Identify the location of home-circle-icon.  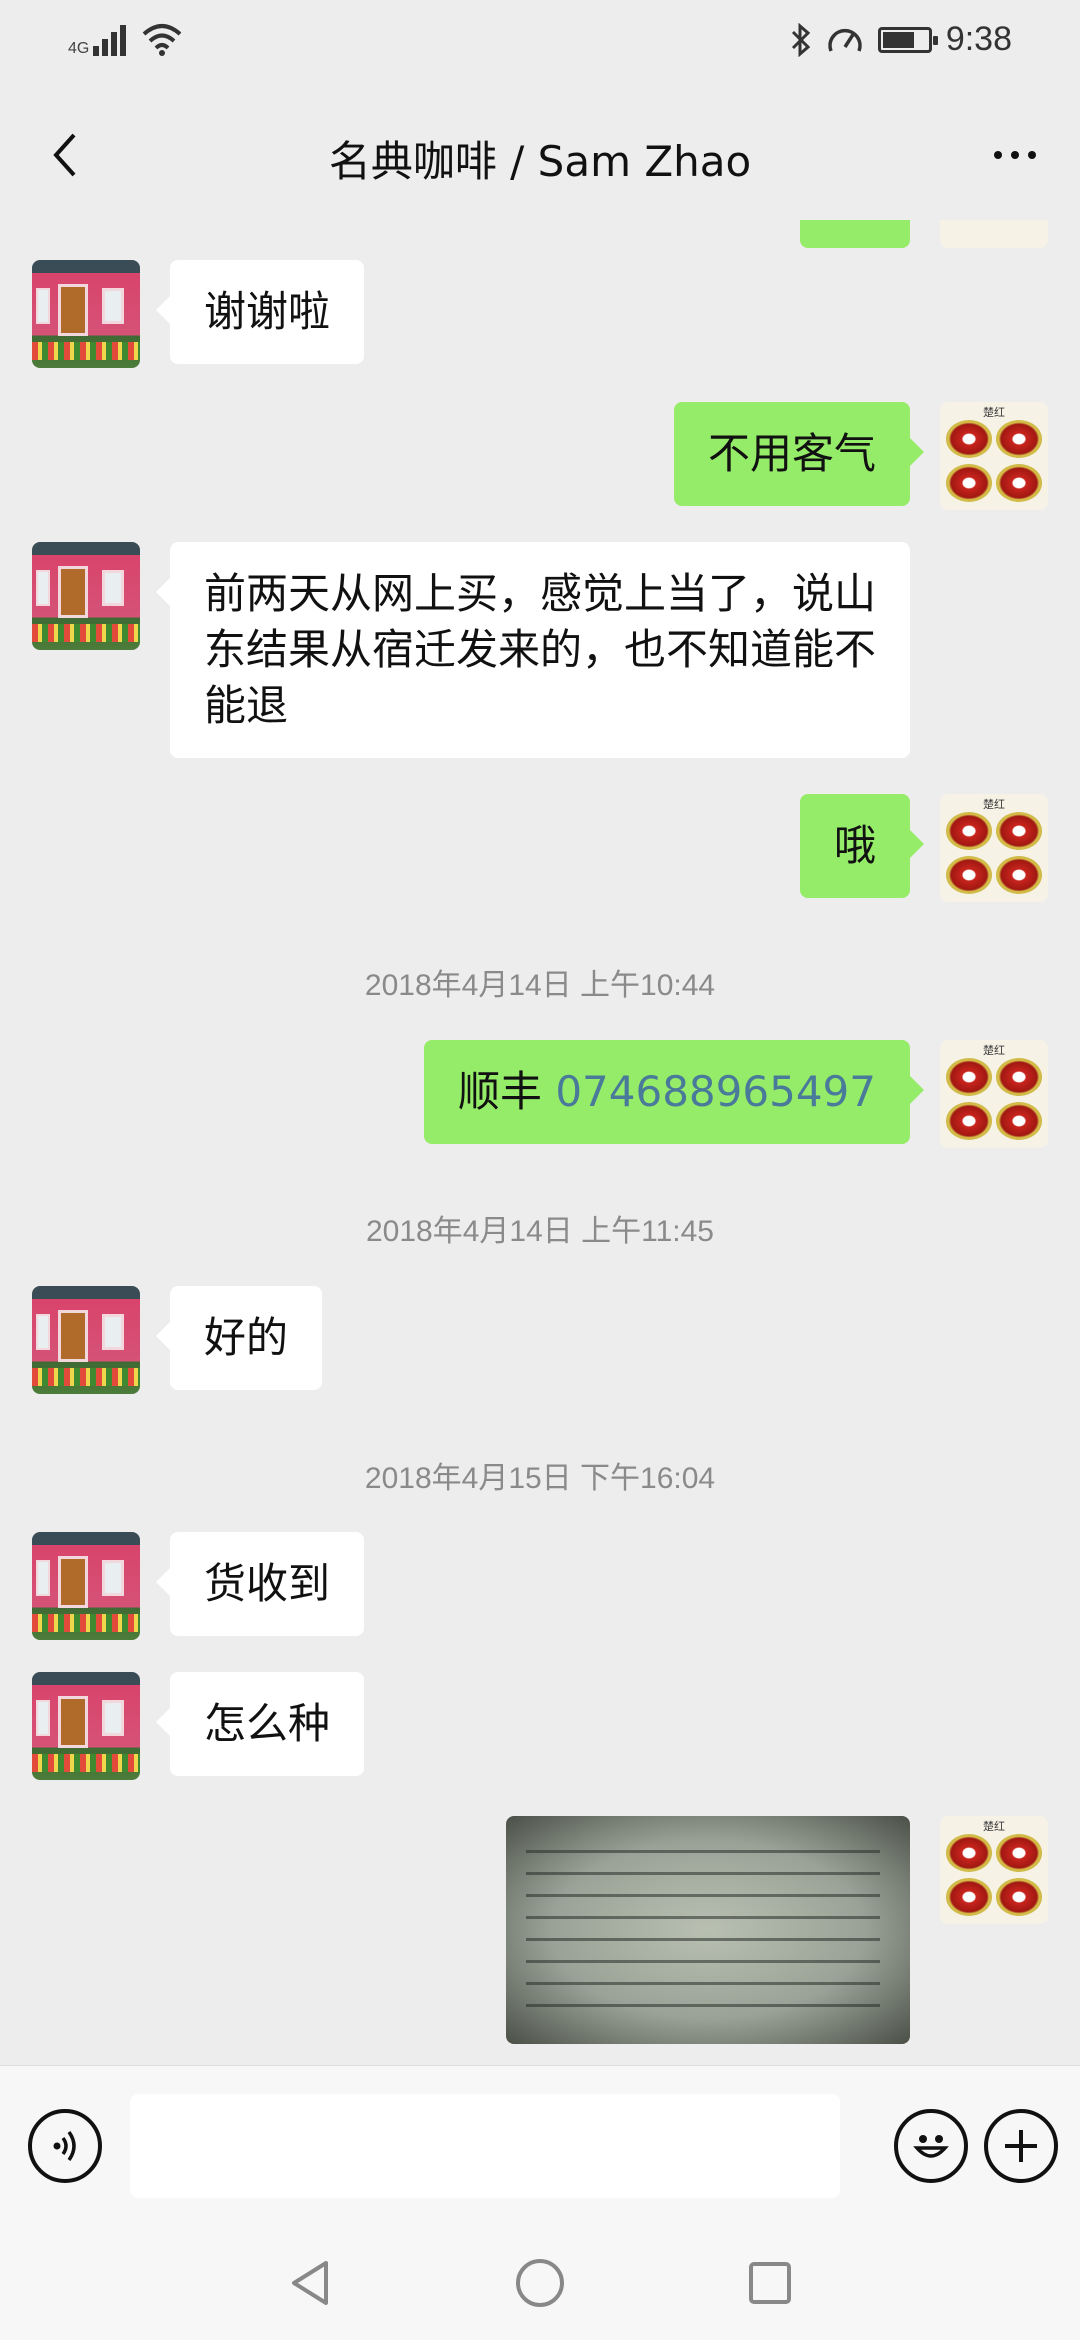
(540, 2283).